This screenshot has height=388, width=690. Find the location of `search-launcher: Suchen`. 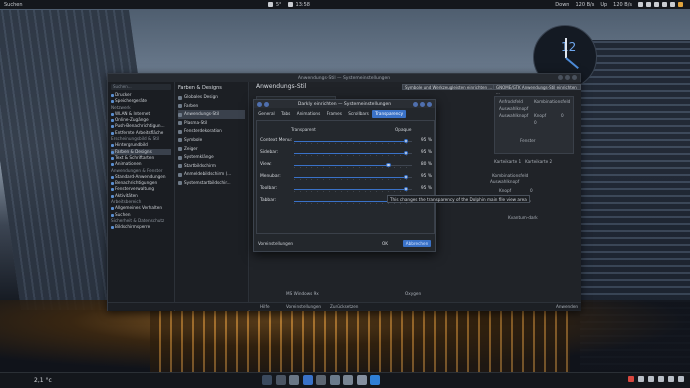

search-launcher: Suchen is located at coordinates (13, 5).